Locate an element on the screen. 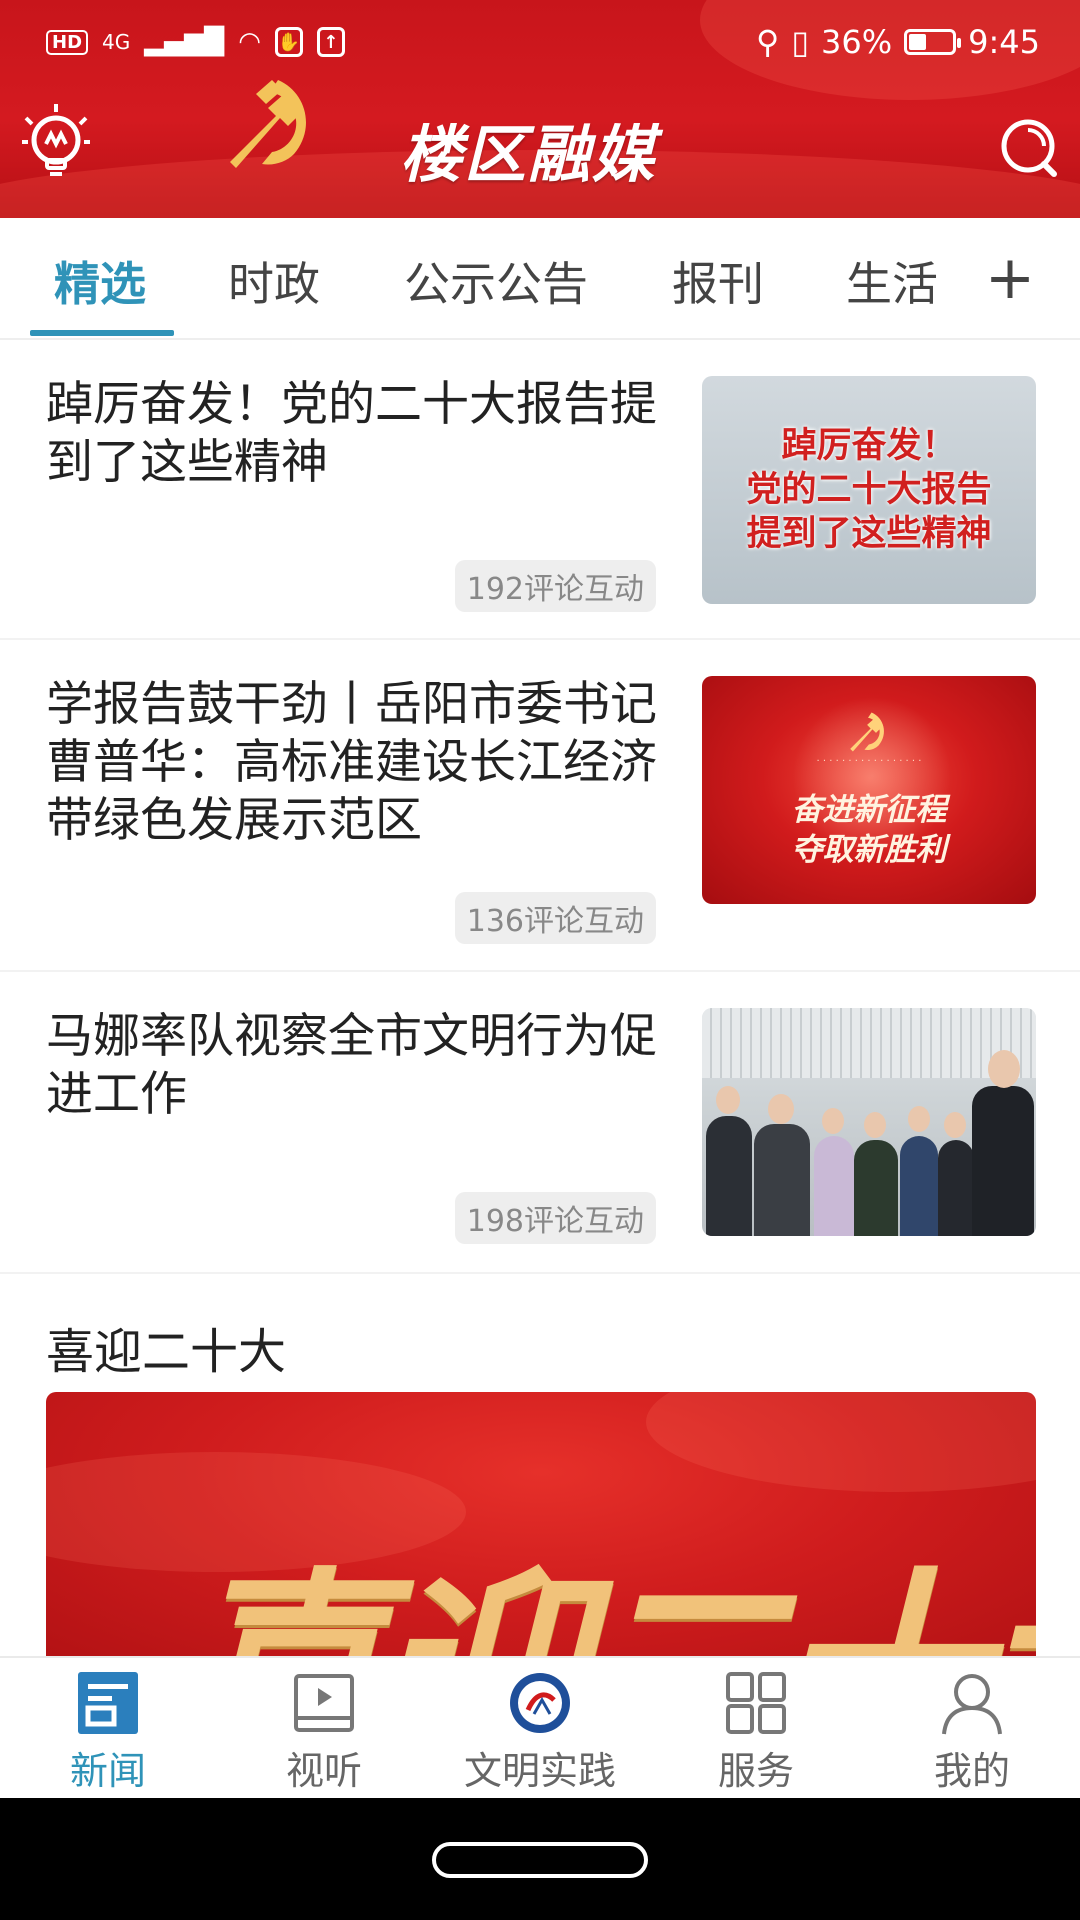 This screenshot has height=1920, width=1080. upload-icon: ↑ is located at coordinates (330, 42).